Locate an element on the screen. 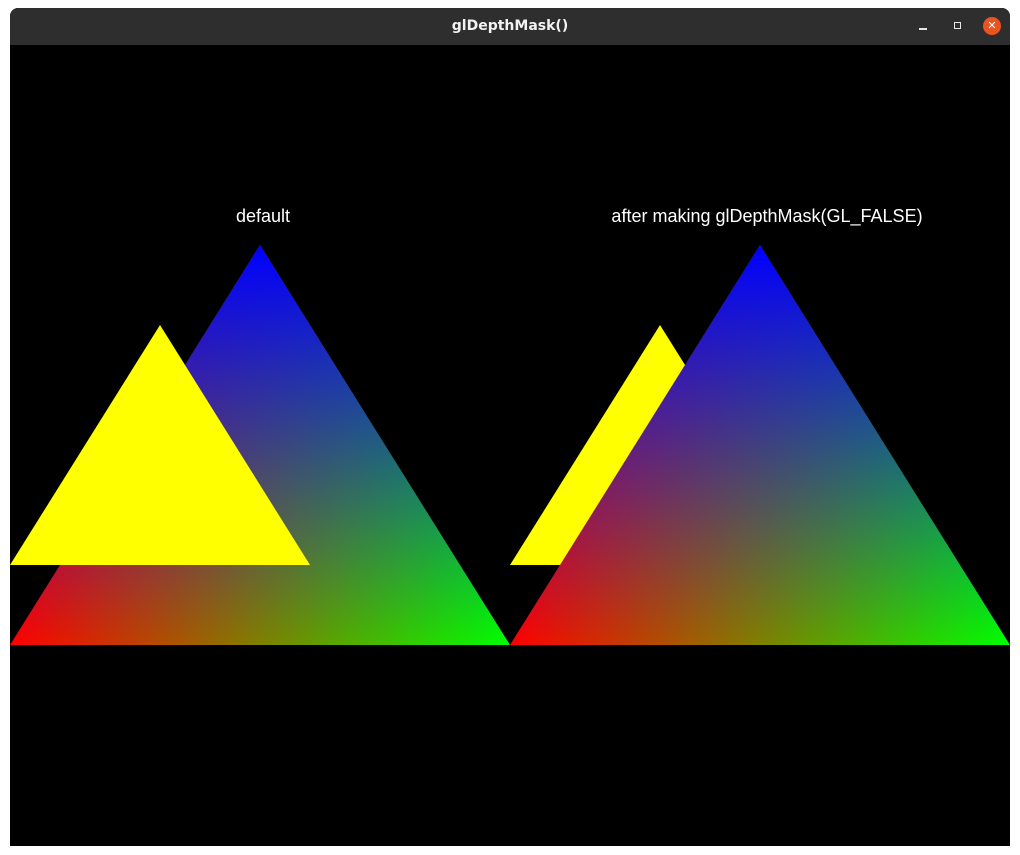  close-button: ✕ is located at coordinates (992, 26).